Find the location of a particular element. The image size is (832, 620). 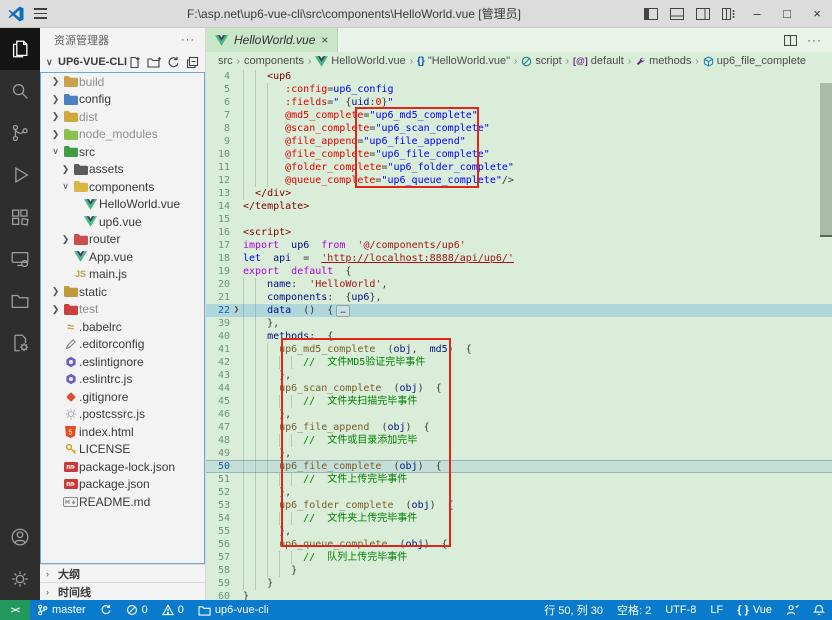

breadcrumb-item: components is located at coordinates (274, 61).